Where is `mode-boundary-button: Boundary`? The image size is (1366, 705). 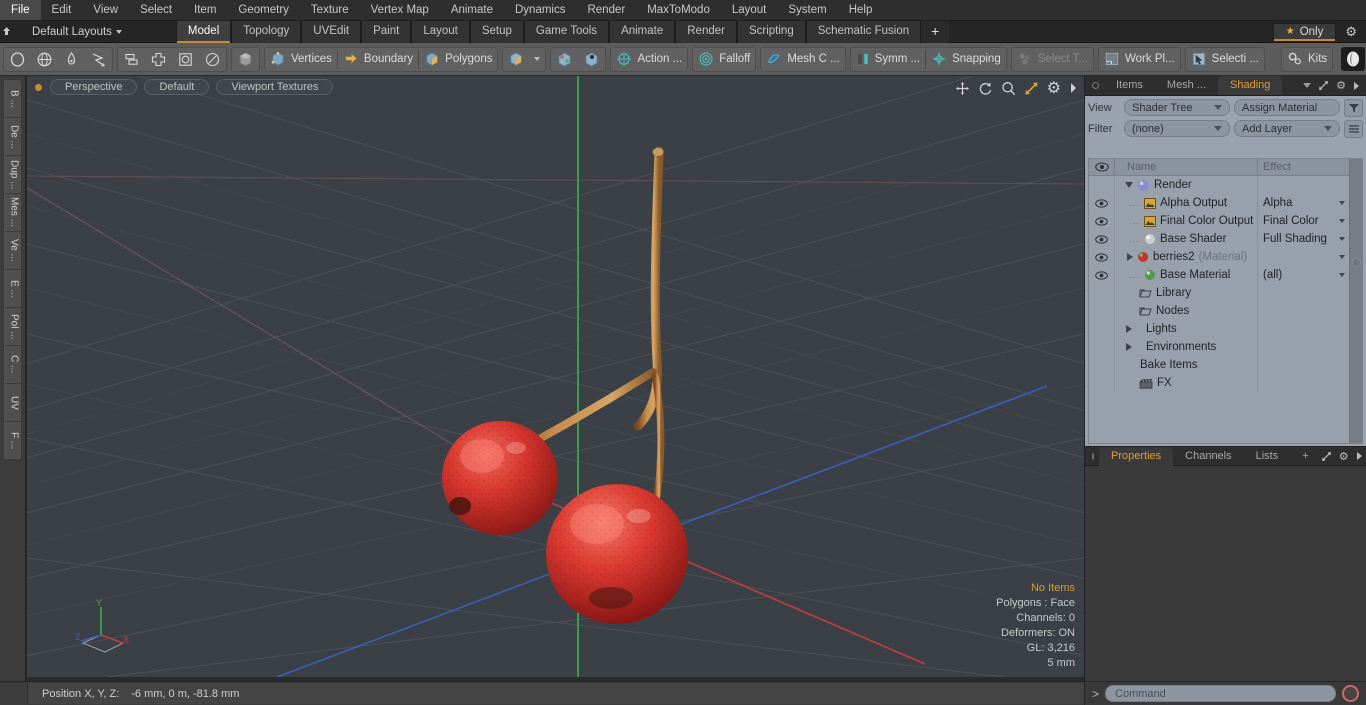
mode-boundary-button: Boundary is located at coordinates (378, 59).